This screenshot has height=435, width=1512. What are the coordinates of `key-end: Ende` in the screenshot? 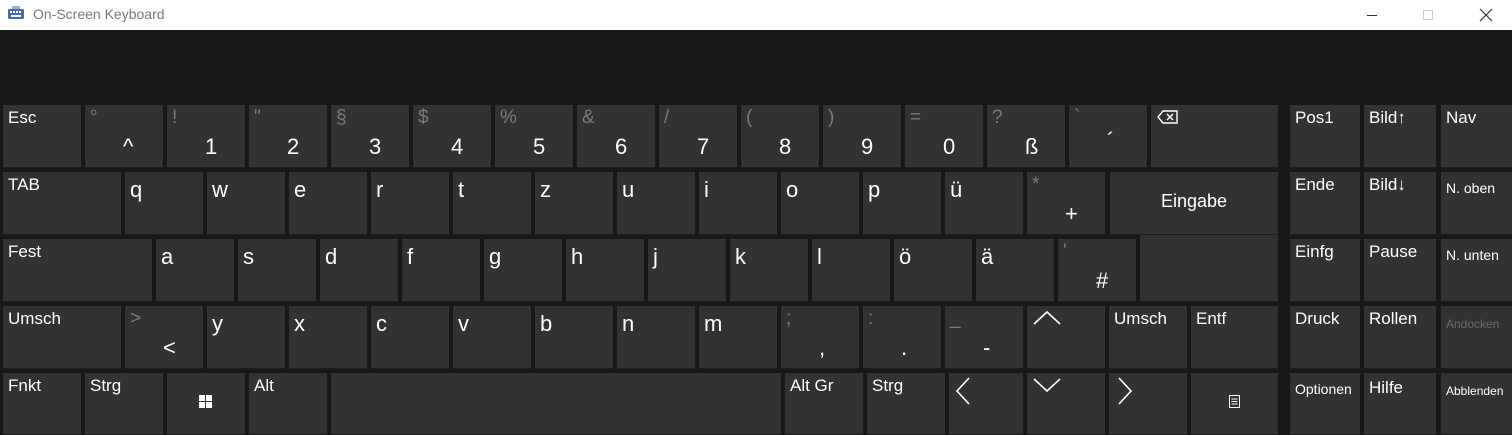 It's located at (1325, 203).